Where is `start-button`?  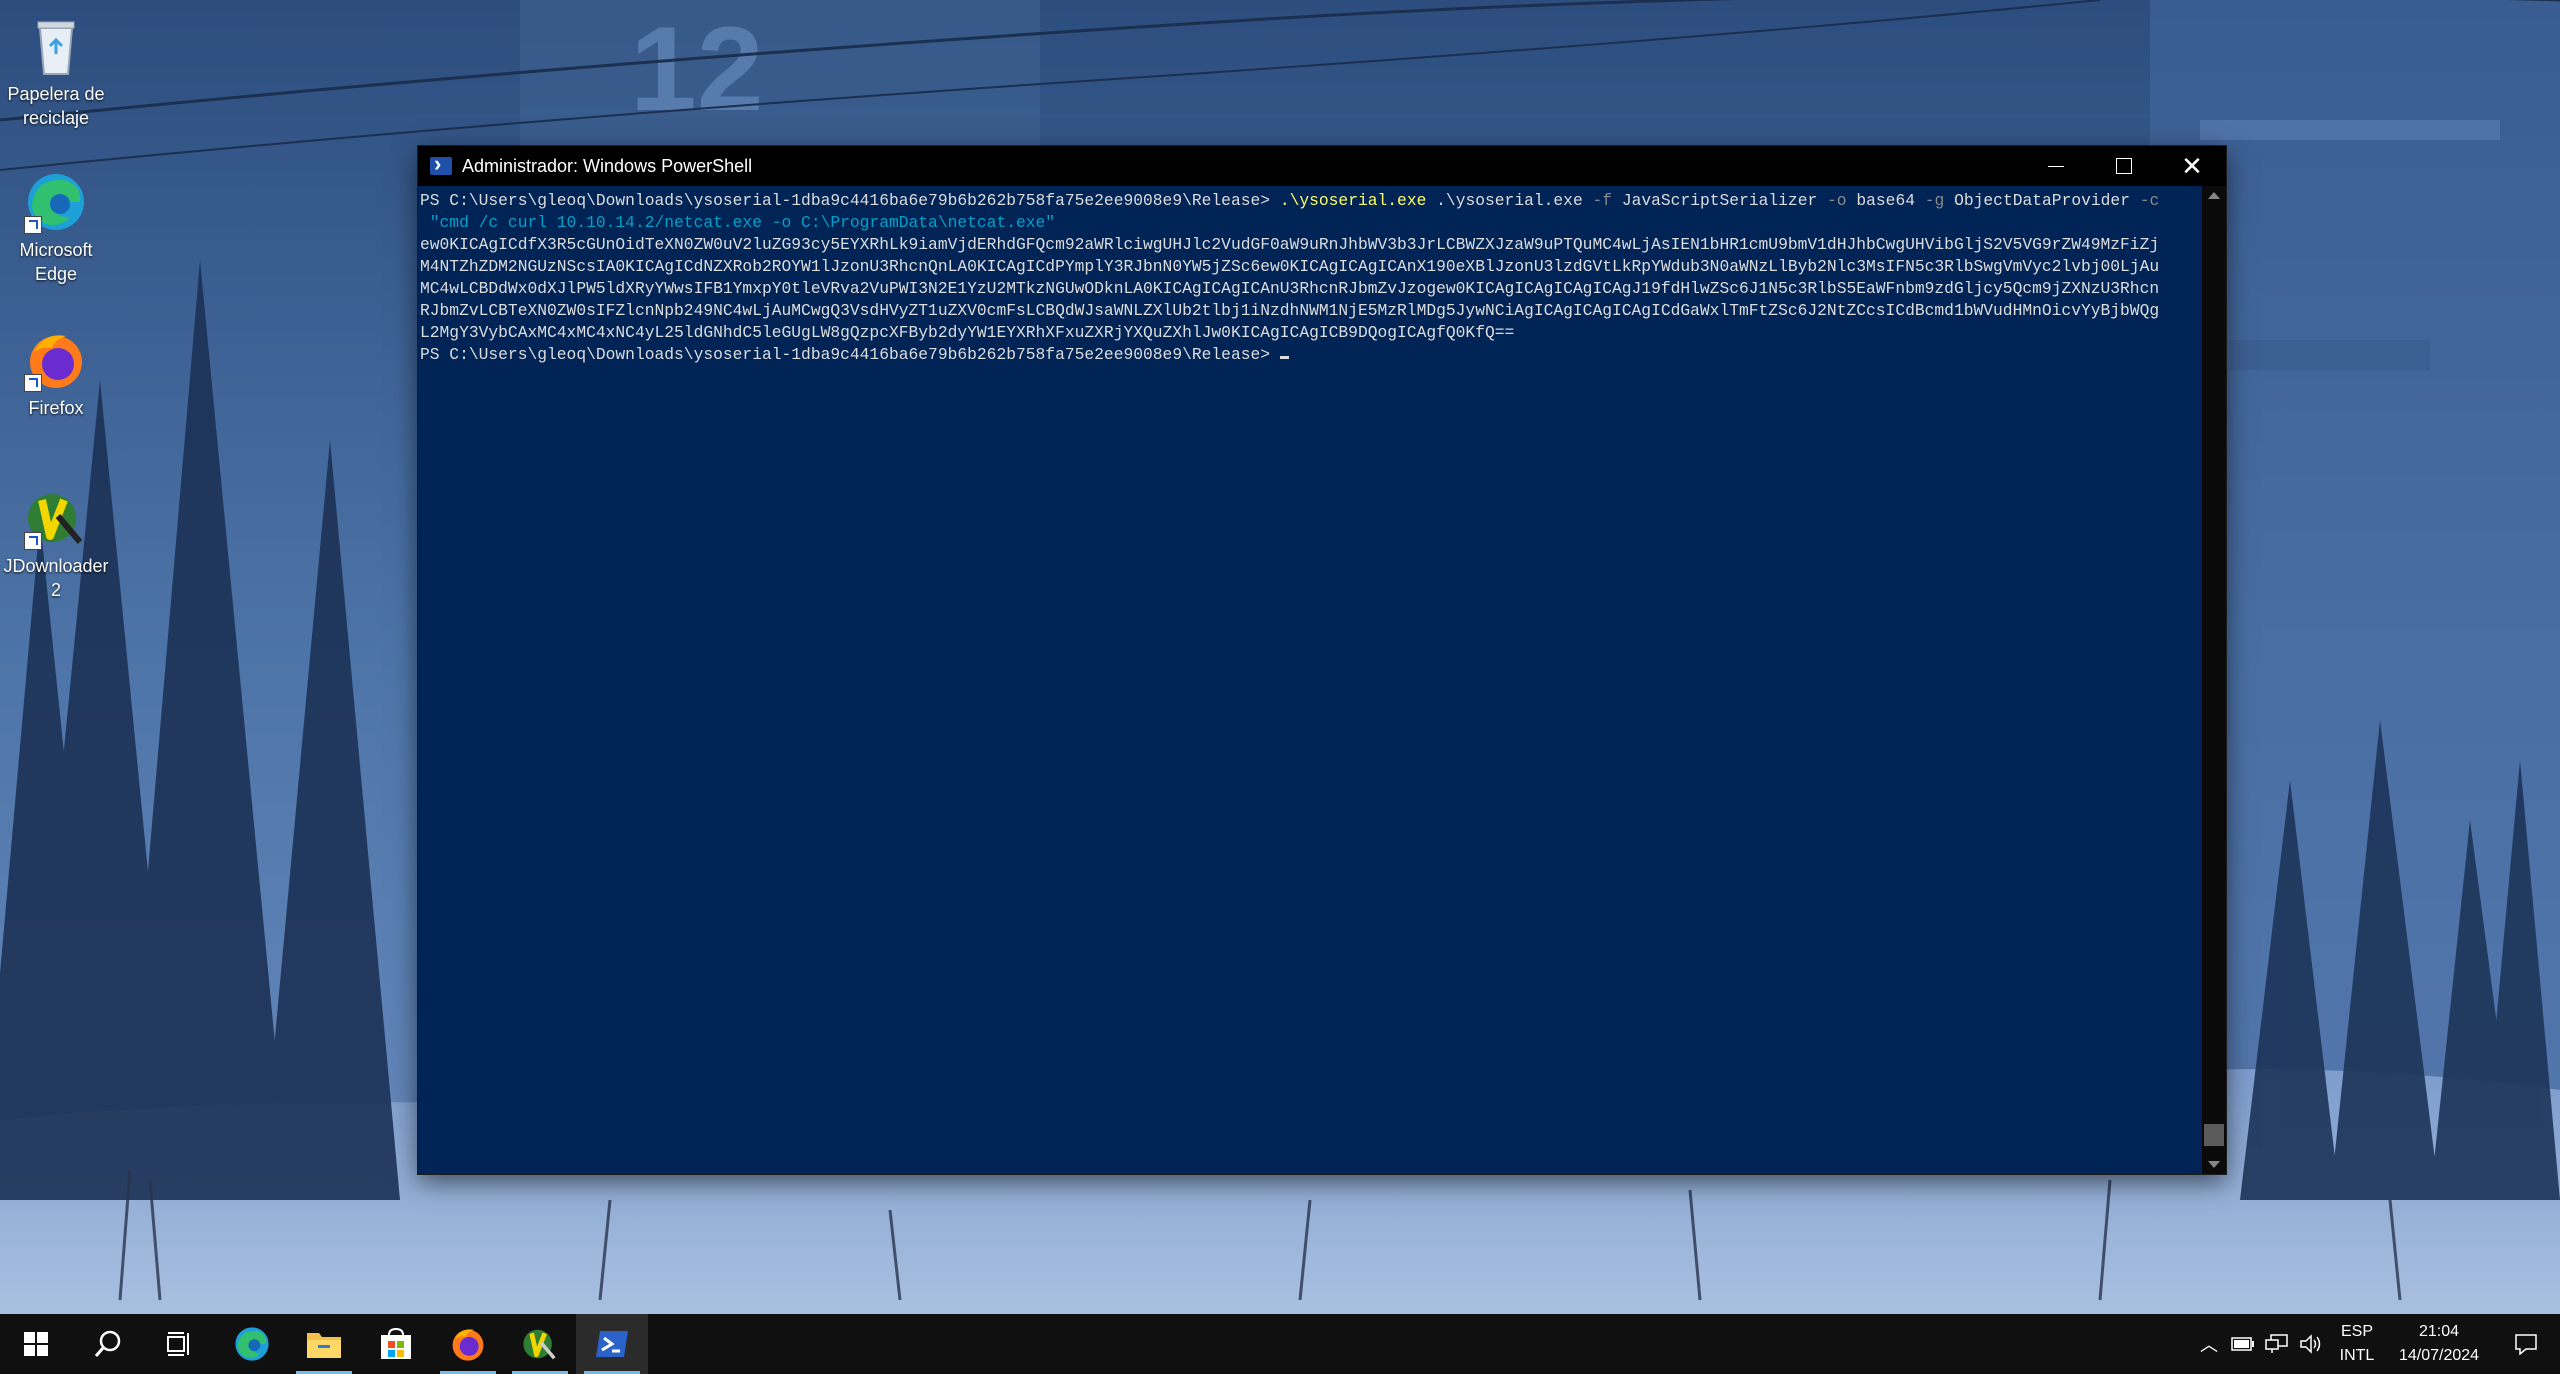 start-button is located at coordinates (36, 1344).